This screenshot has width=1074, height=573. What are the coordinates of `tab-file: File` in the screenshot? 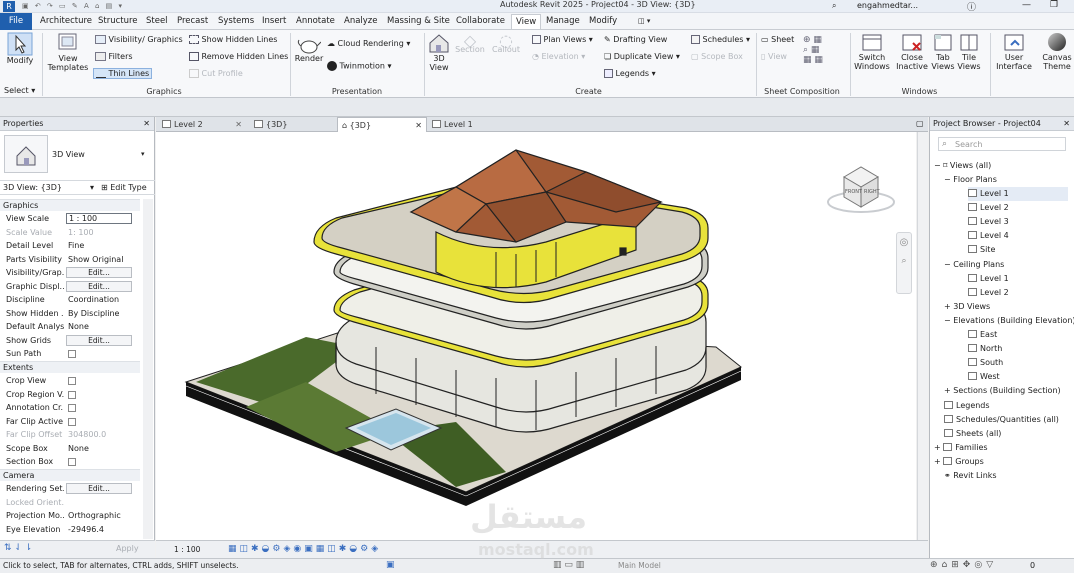 It's located at (16, 21).